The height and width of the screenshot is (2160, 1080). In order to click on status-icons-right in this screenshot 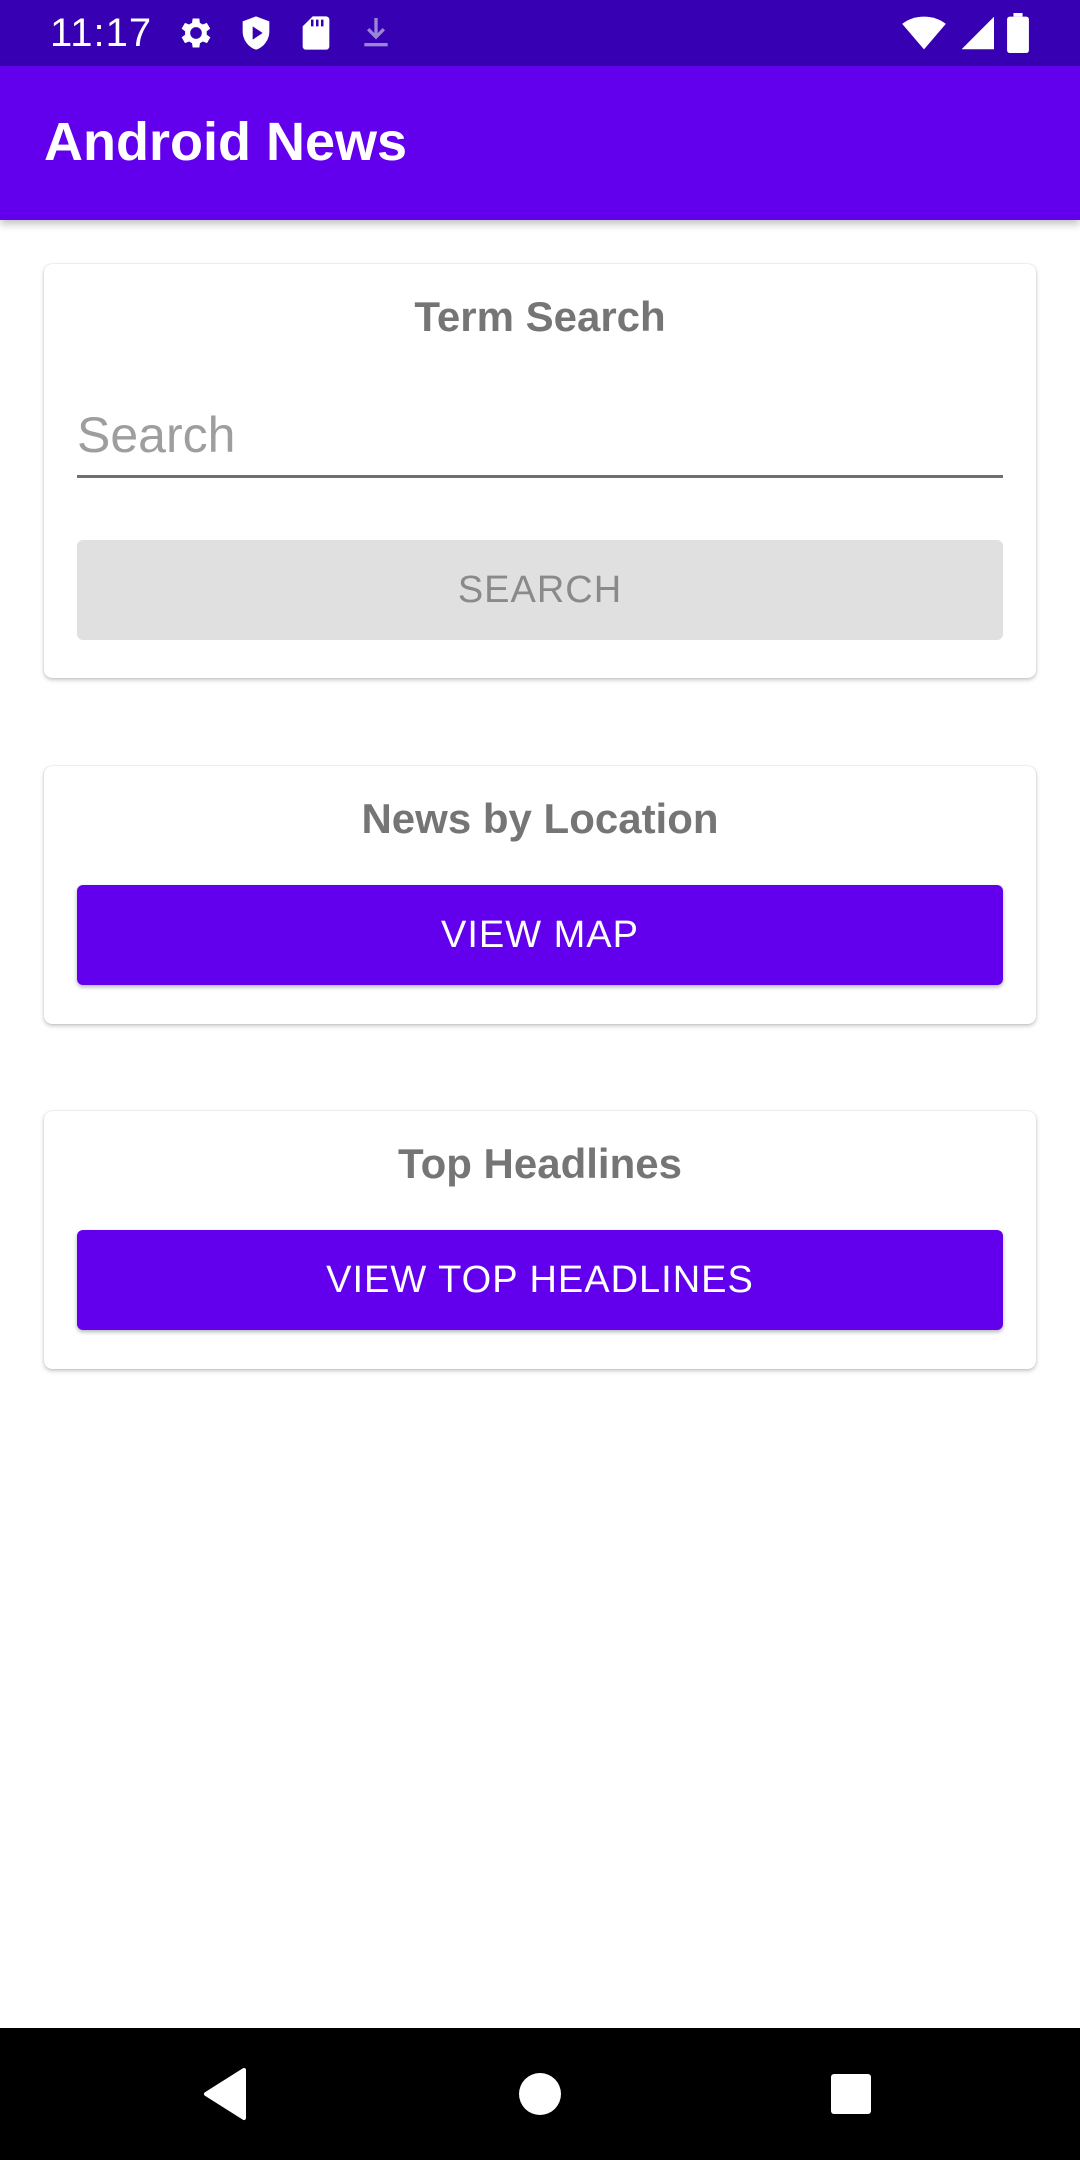, I will do `click(966, 33)`.